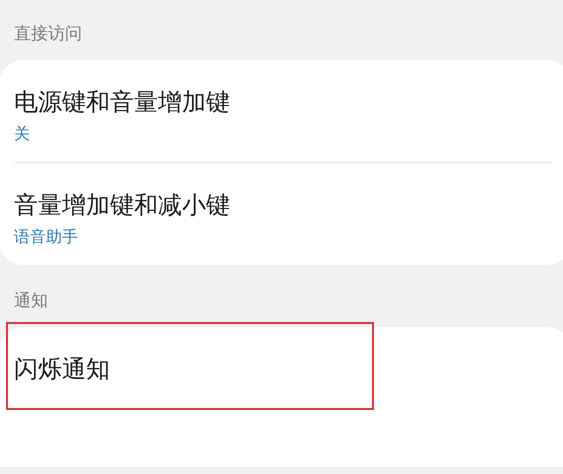 The image size is (563, 474). I want to click on setting-title: 闪烁通知, so click(62, 369).